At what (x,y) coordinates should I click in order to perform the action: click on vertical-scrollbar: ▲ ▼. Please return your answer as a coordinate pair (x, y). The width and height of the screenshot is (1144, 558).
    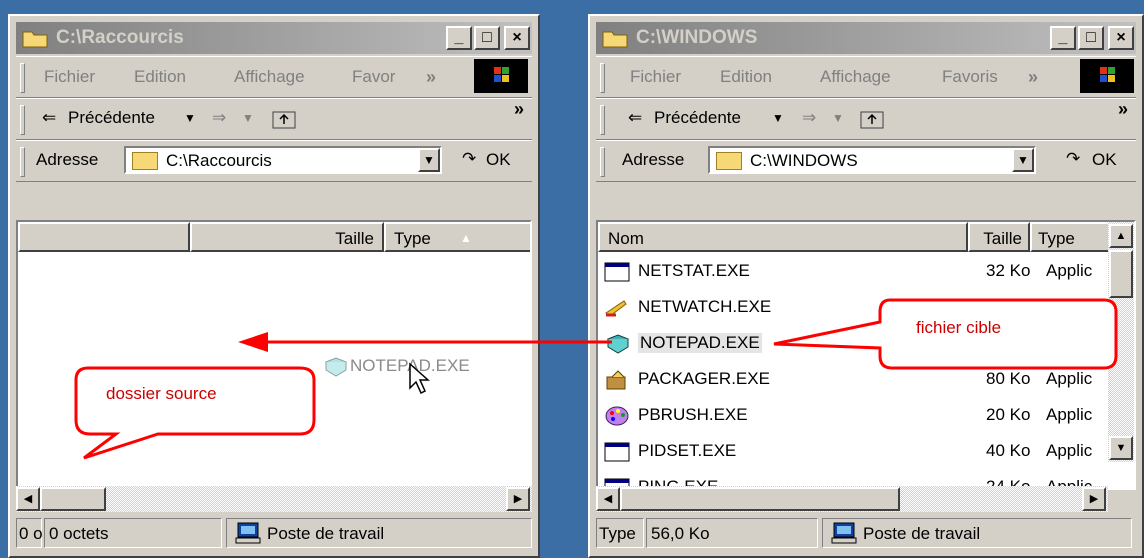
    Looking at the image, I should click on (1121, 342).